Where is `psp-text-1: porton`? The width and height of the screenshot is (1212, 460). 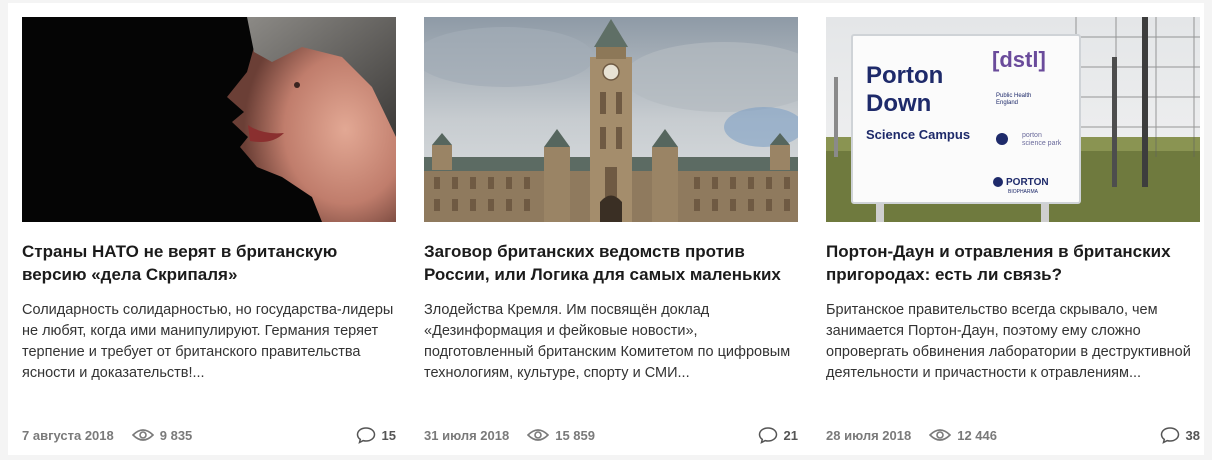
psp-text-1: porton is located at coordinates (1032, 135).